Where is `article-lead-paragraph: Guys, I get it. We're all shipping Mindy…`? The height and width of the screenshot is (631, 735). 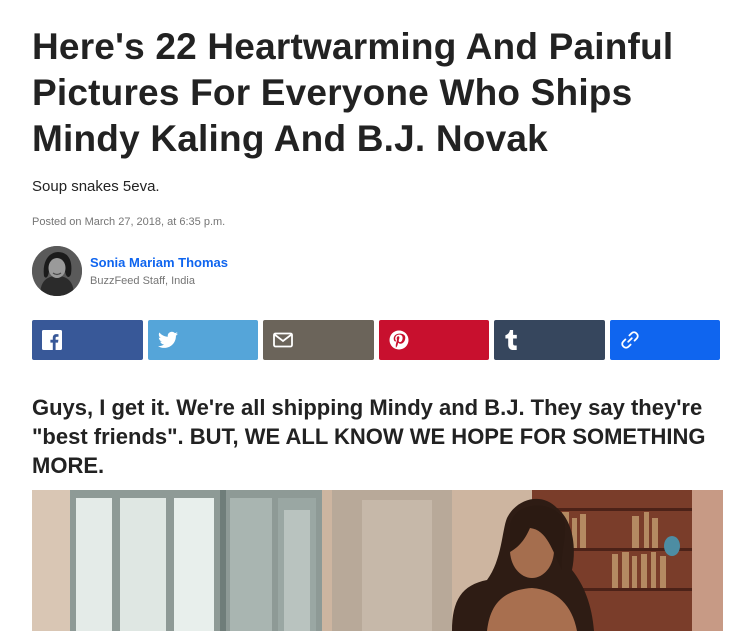 article-lead-paragraph: Guys, I get it. We're all shipping Mindy… is located at coordinates (369, 436).